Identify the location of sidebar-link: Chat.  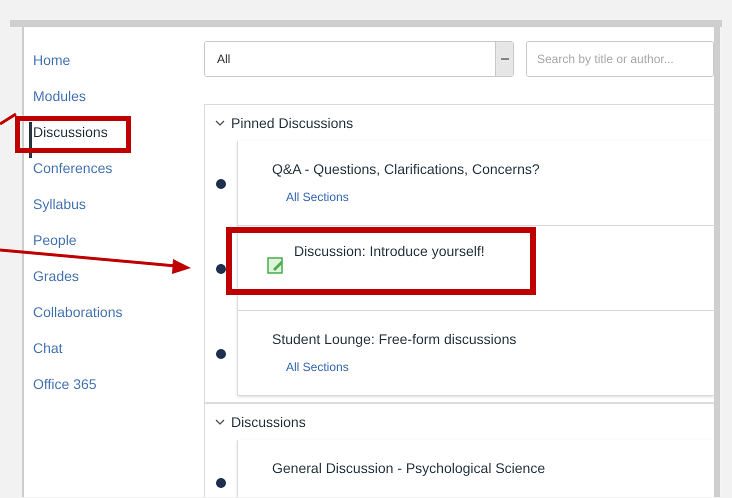
(118, 356).